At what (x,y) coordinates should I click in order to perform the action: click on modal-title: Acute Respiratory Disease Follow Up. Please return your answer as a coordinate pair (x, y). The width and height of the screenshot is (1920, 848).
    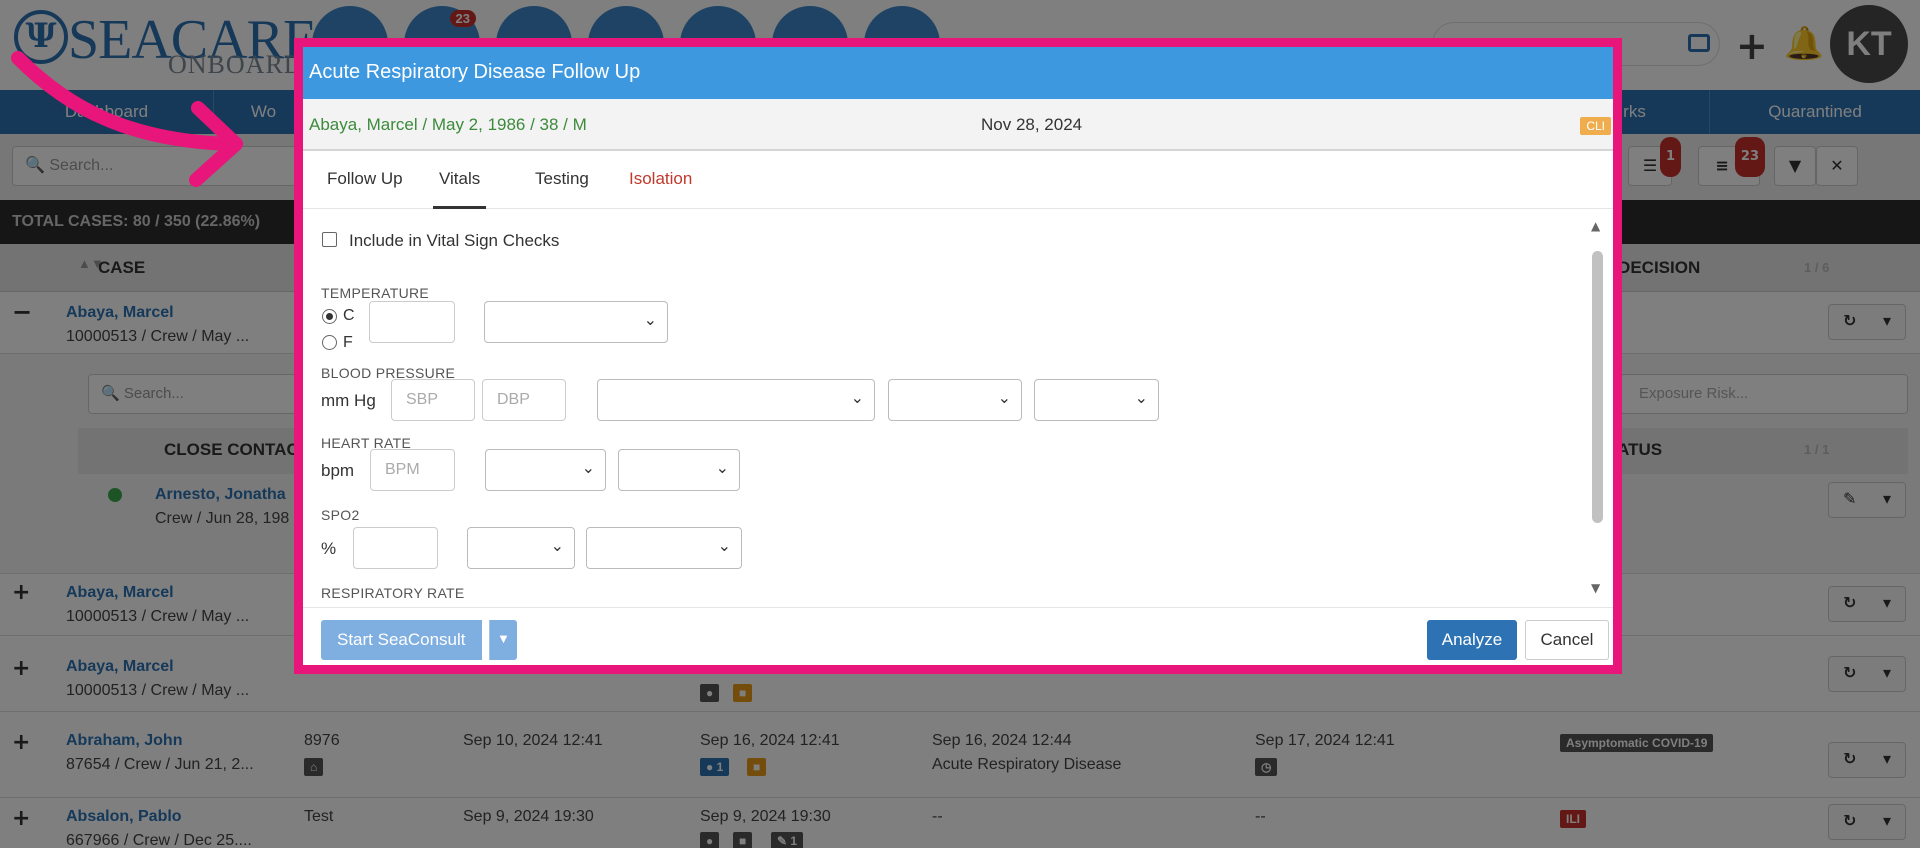
    Looking at the image, I should click on (958, 73).